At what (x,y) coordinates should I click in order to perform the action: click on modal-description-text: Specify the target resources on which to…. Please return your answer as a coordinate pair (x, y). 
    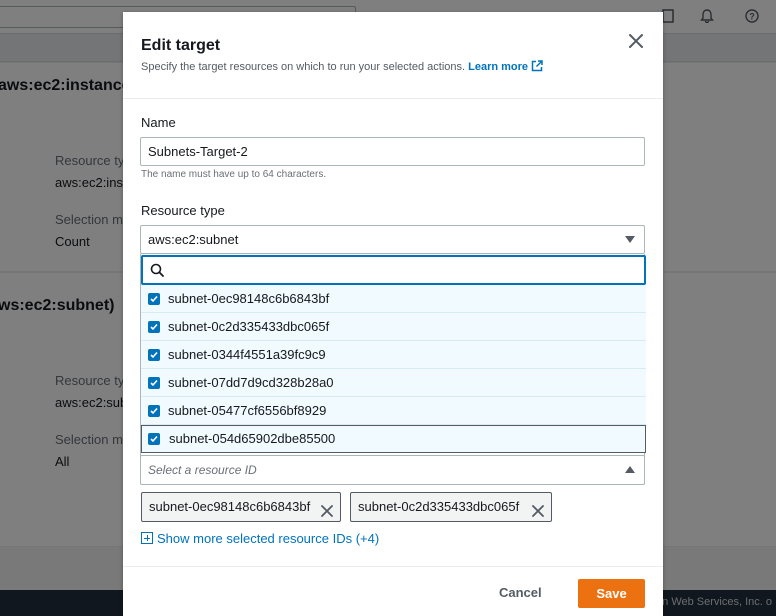
    Looking at the image, I should click on (303, 67).